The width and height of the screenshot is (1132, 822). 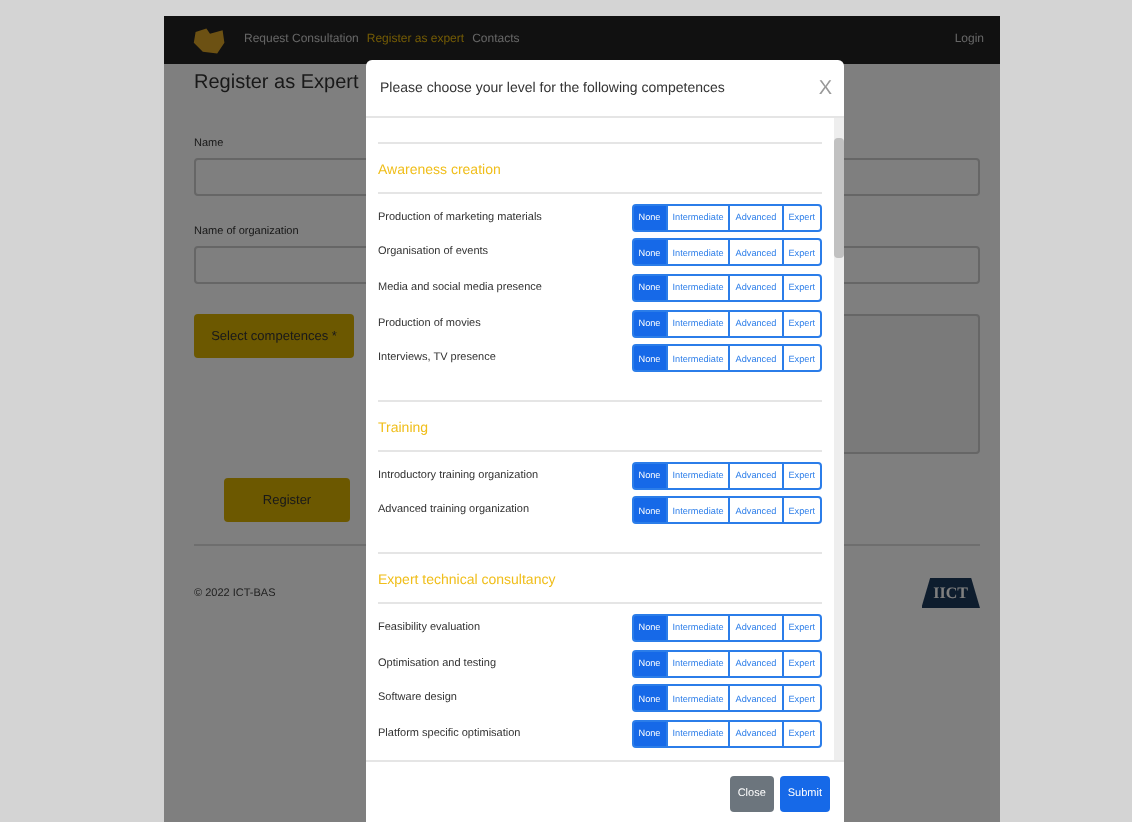 What do you see at coordinates (839, 439) in the screenshot?
I see `scrollbar` at bounding box center [839, 439].